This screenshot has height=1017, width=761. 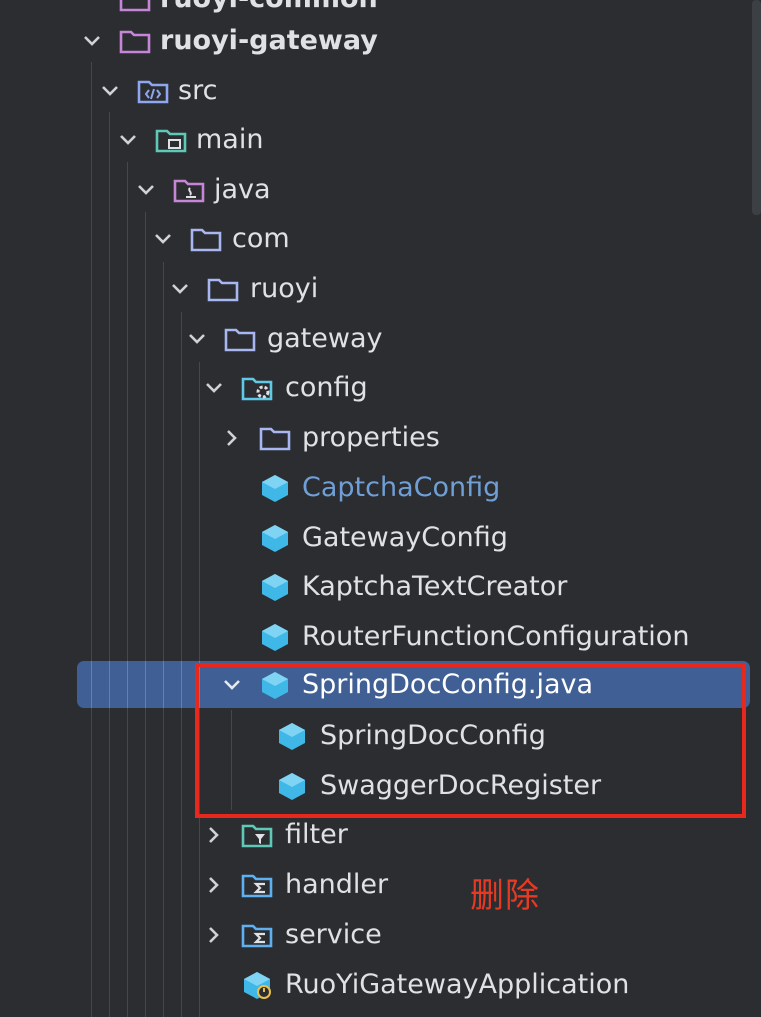 What do you see at coordinates (326, 387) in the screenshot?
I see `tree-row-label: config` at bounding box center [326, 387].